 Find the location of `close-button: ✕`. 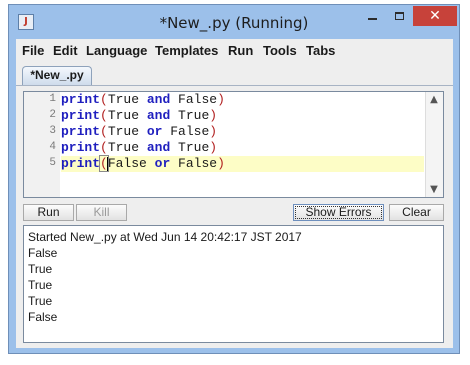

close-button: ✕ is located at coordinates (435, 16).